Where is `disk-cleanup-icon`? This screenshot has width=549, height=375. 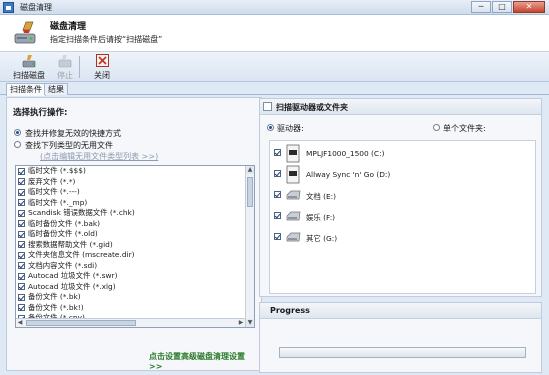
disk-cleanup-icon is located at coordinates (25, 32).